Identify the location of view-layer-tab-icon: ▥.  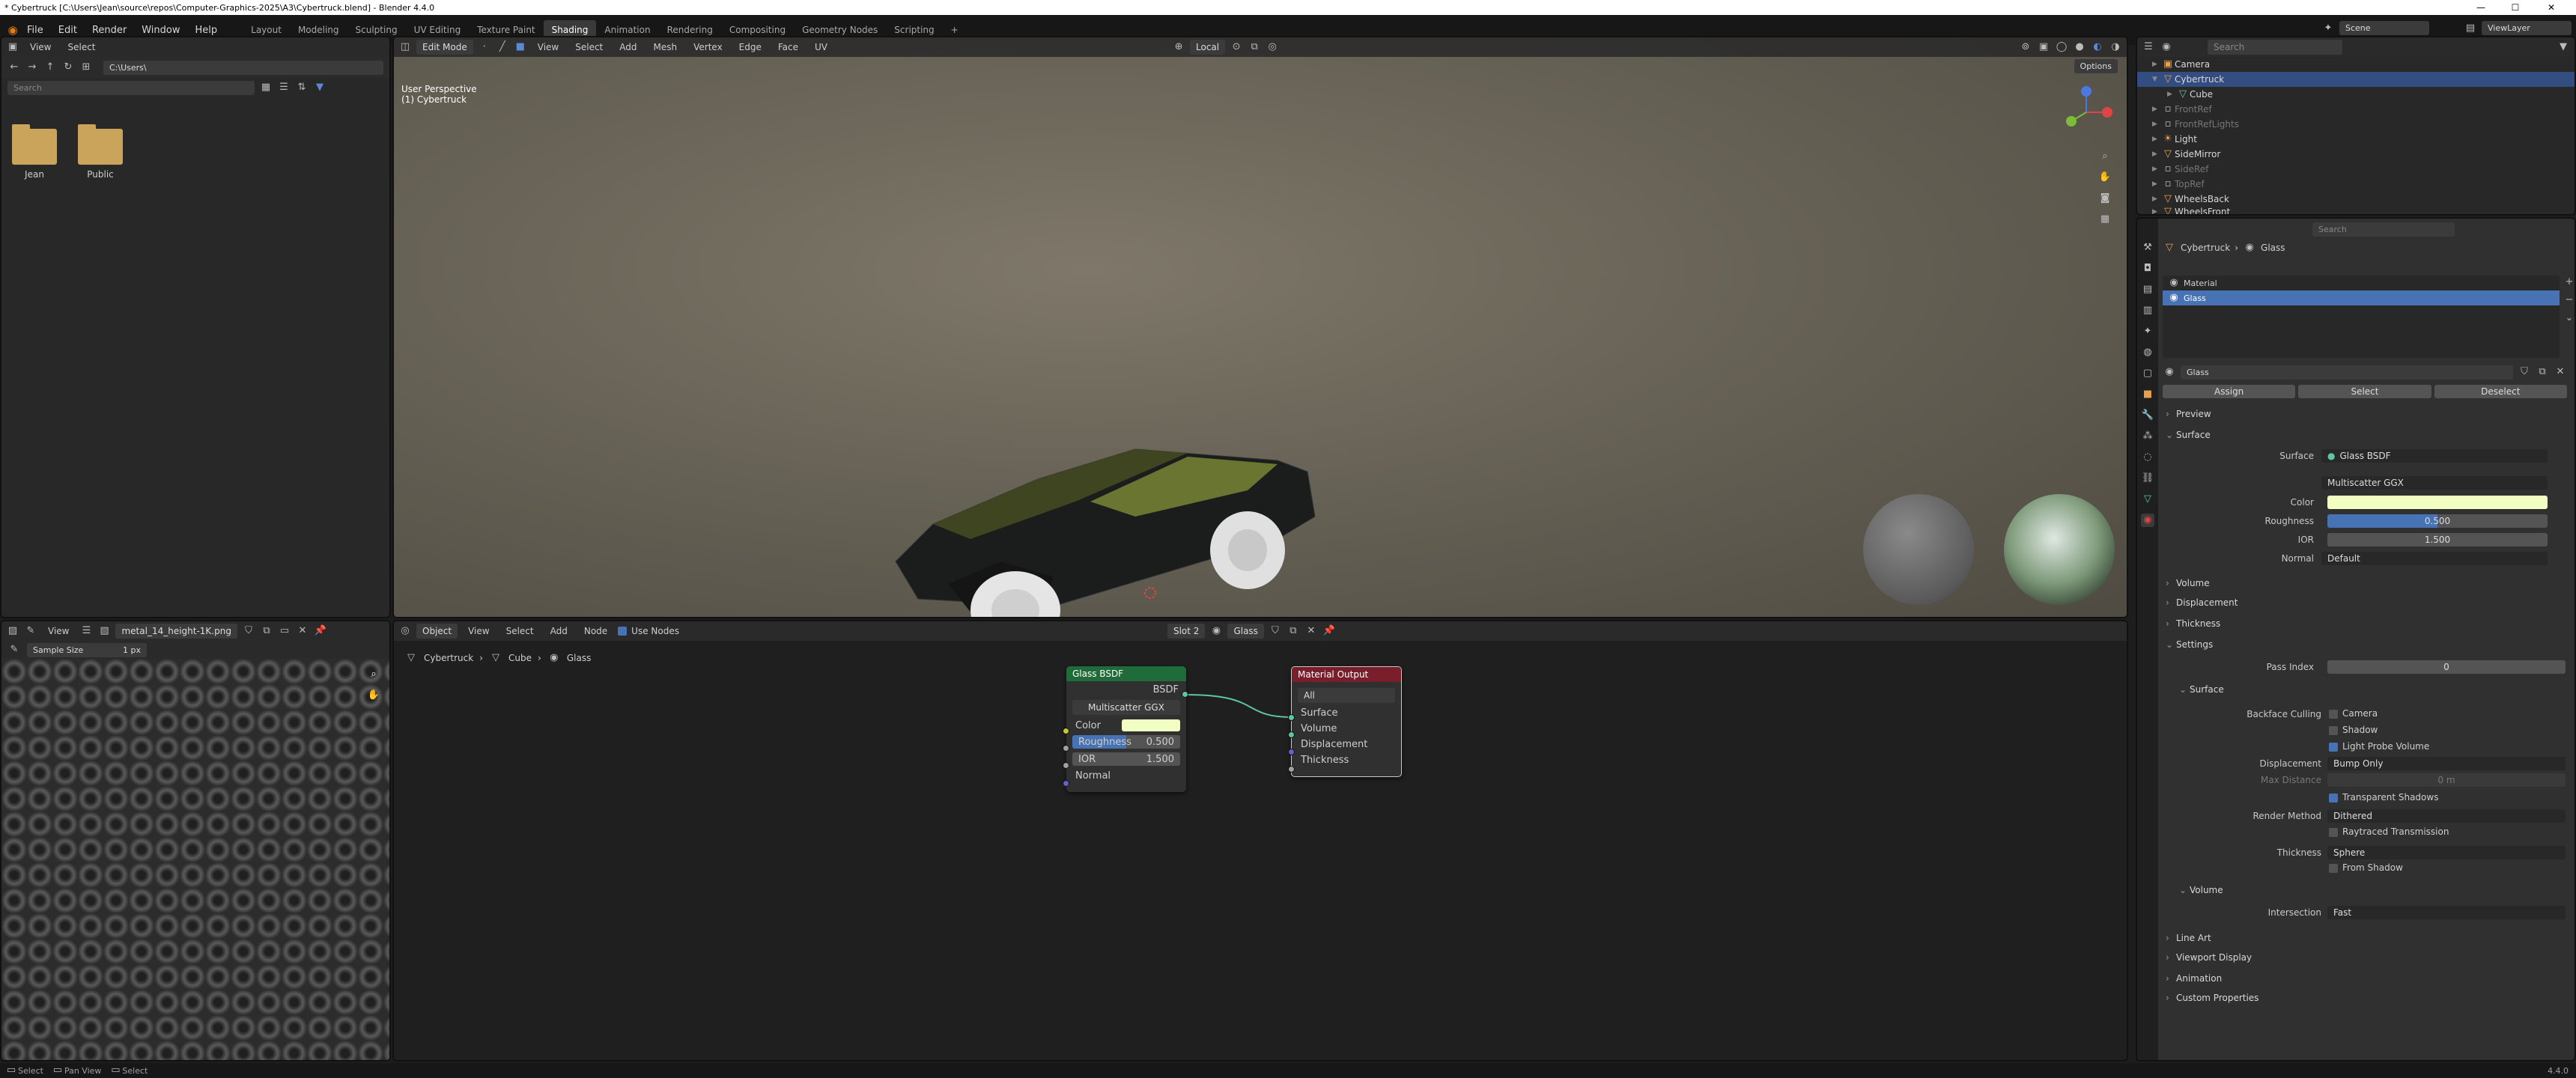
(2147, 310).